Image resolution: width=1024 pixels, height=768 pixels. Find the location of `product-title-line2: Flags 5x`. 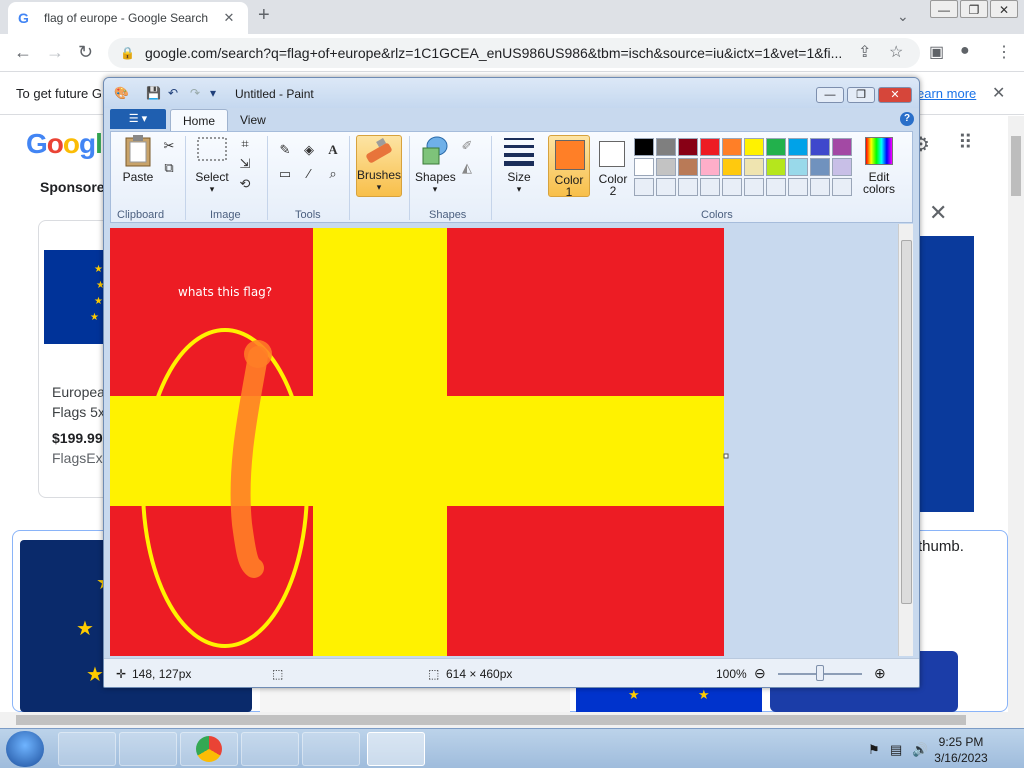

product-title-line2: Flags 5x is located at coordinates (78, 412).